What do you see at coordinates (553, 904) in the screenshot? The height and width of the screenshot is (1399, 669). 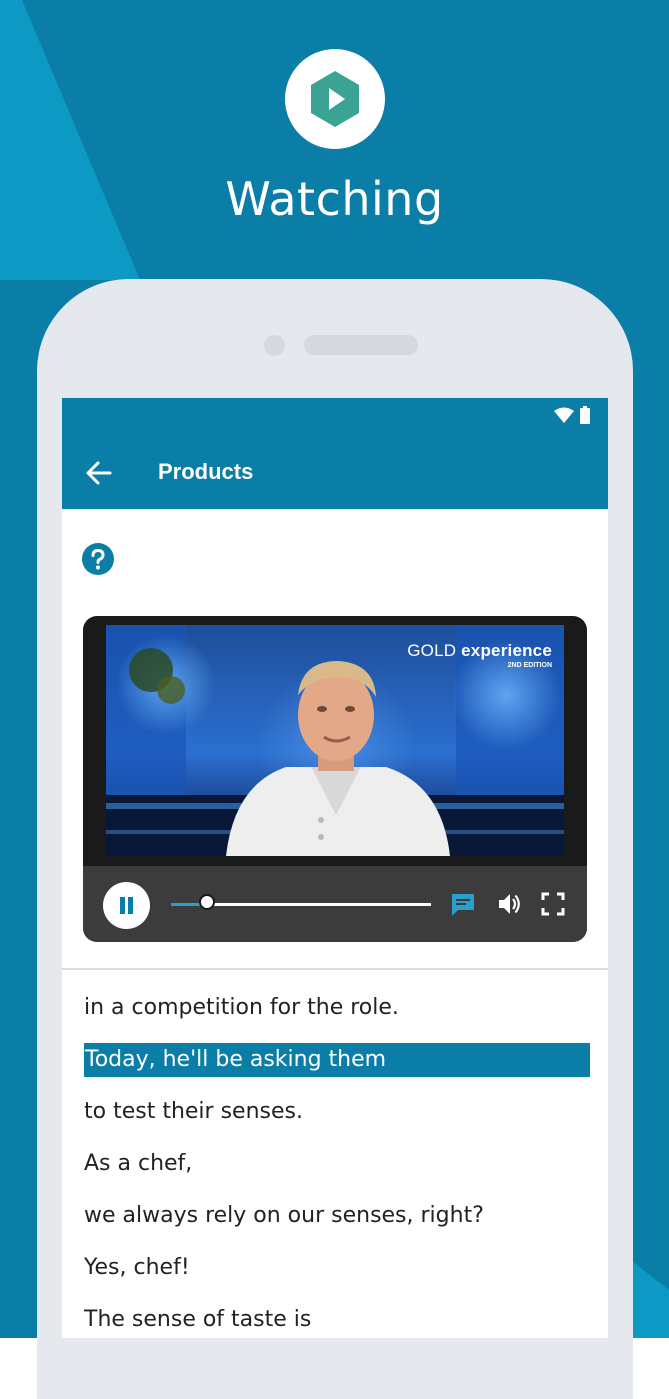 I see `fullscreen-icon` at bounding box center [553, 904].